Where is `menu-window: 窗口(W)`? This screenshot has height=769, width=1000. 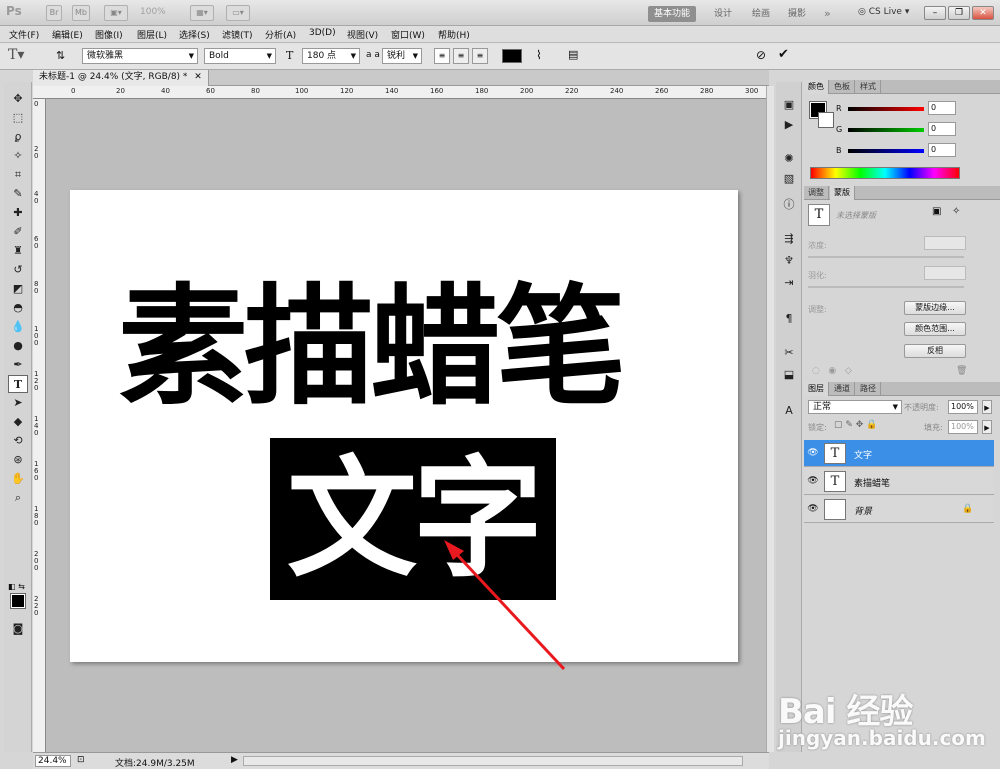 menu-window: 窗口(W) is located at coordinates (408, 34).